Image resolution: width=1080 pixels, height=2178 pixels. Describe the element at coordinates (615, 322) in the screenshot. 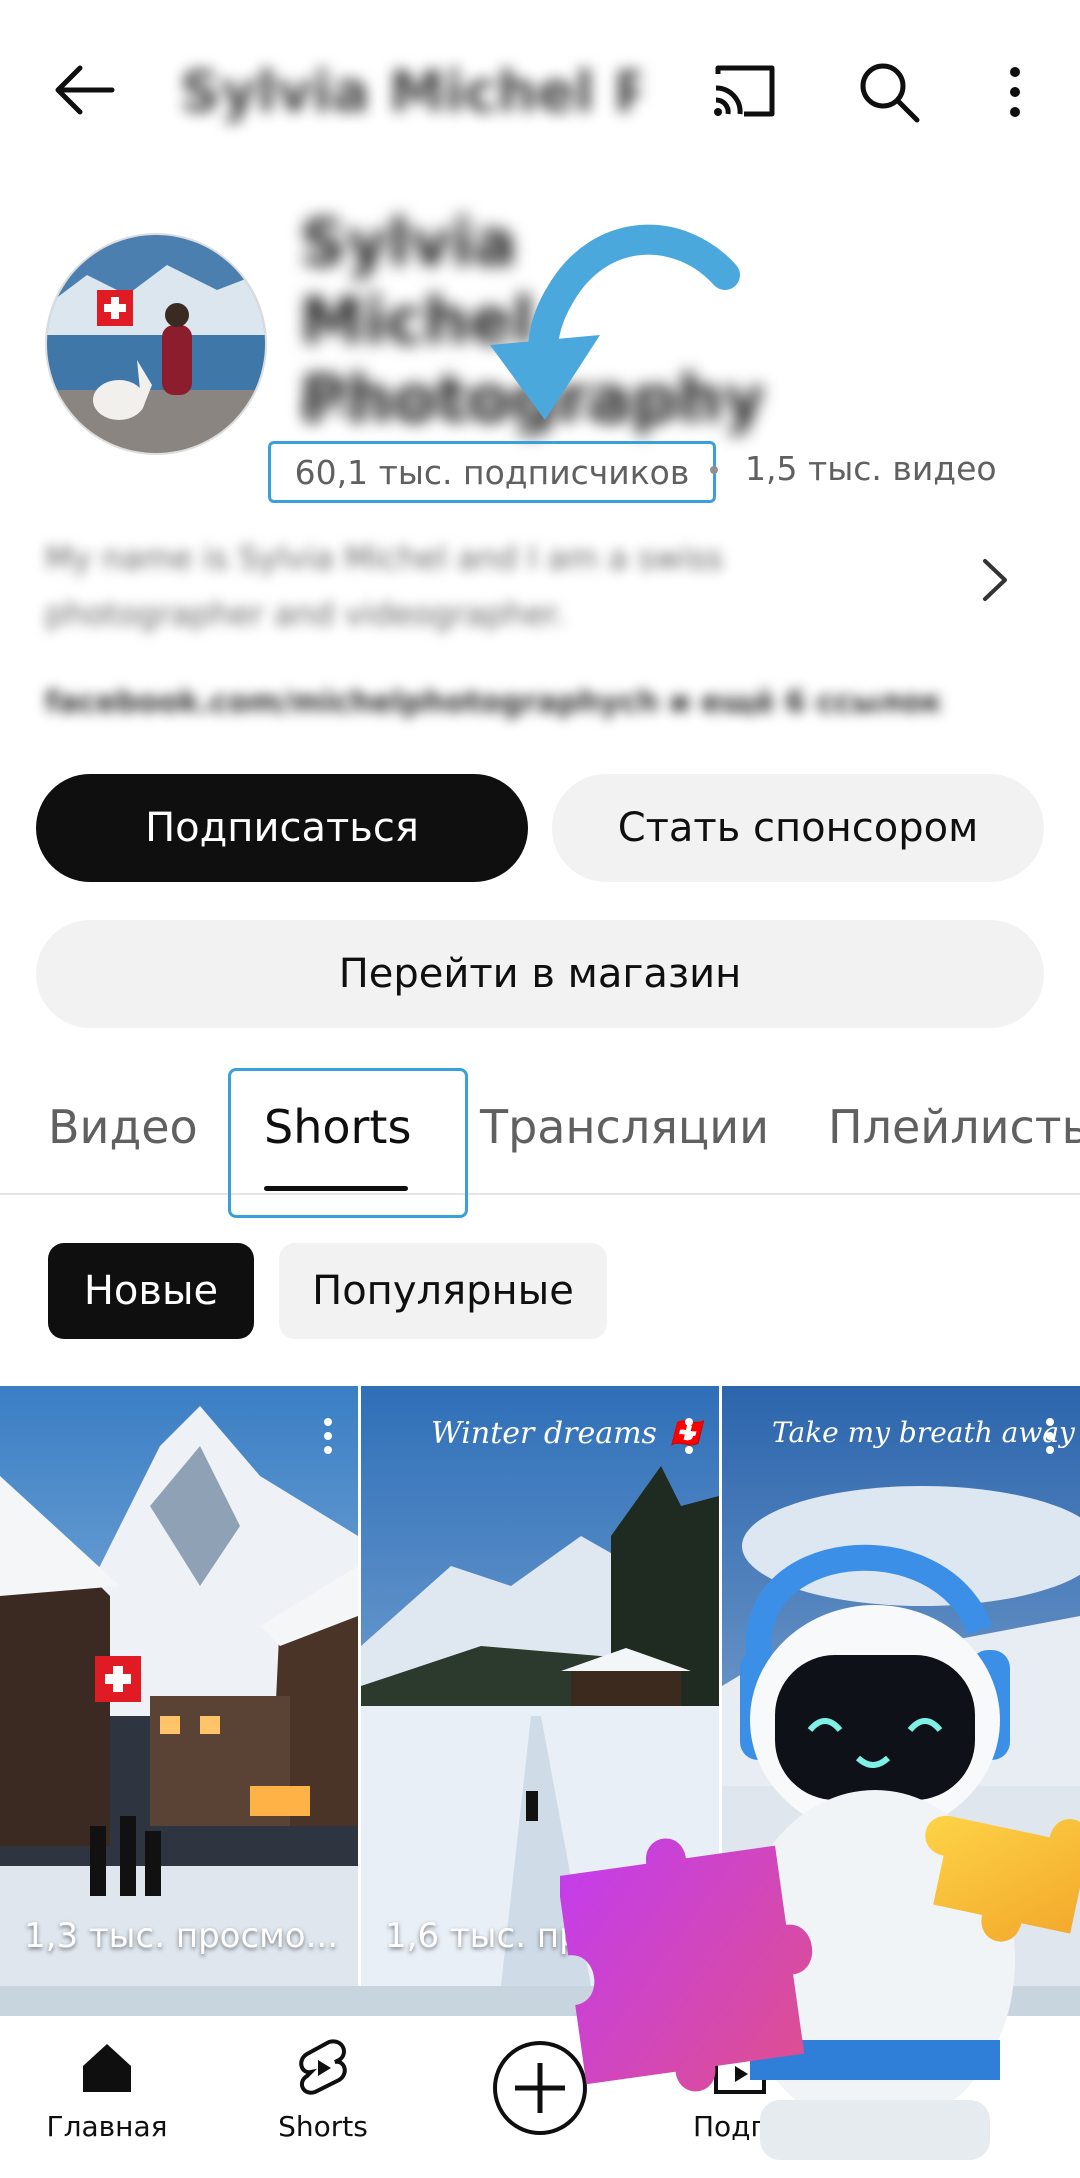

I see `annotation-arrow-icon` at that location.